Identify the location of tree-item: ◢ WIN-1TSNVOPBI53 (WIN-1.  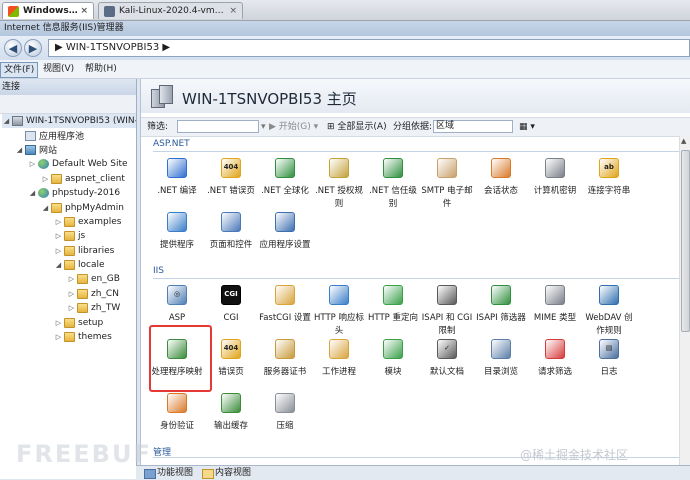
(69, 121).